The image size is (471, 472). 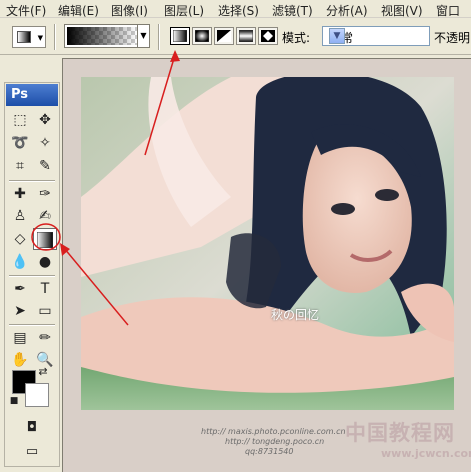 I want to click on notes-tool-icon: ▤, so click(x=20, y=338).